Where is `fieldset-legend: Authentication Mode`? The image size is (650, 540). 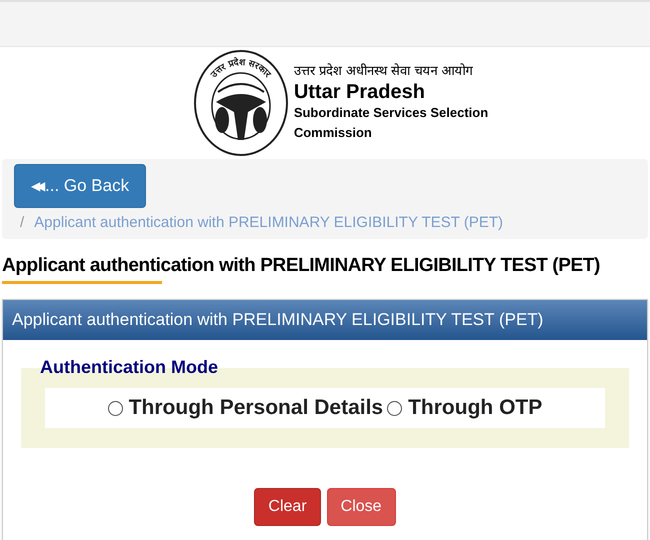
fieldset-legend: Authentication Mode is located at coordinates (129, 367).